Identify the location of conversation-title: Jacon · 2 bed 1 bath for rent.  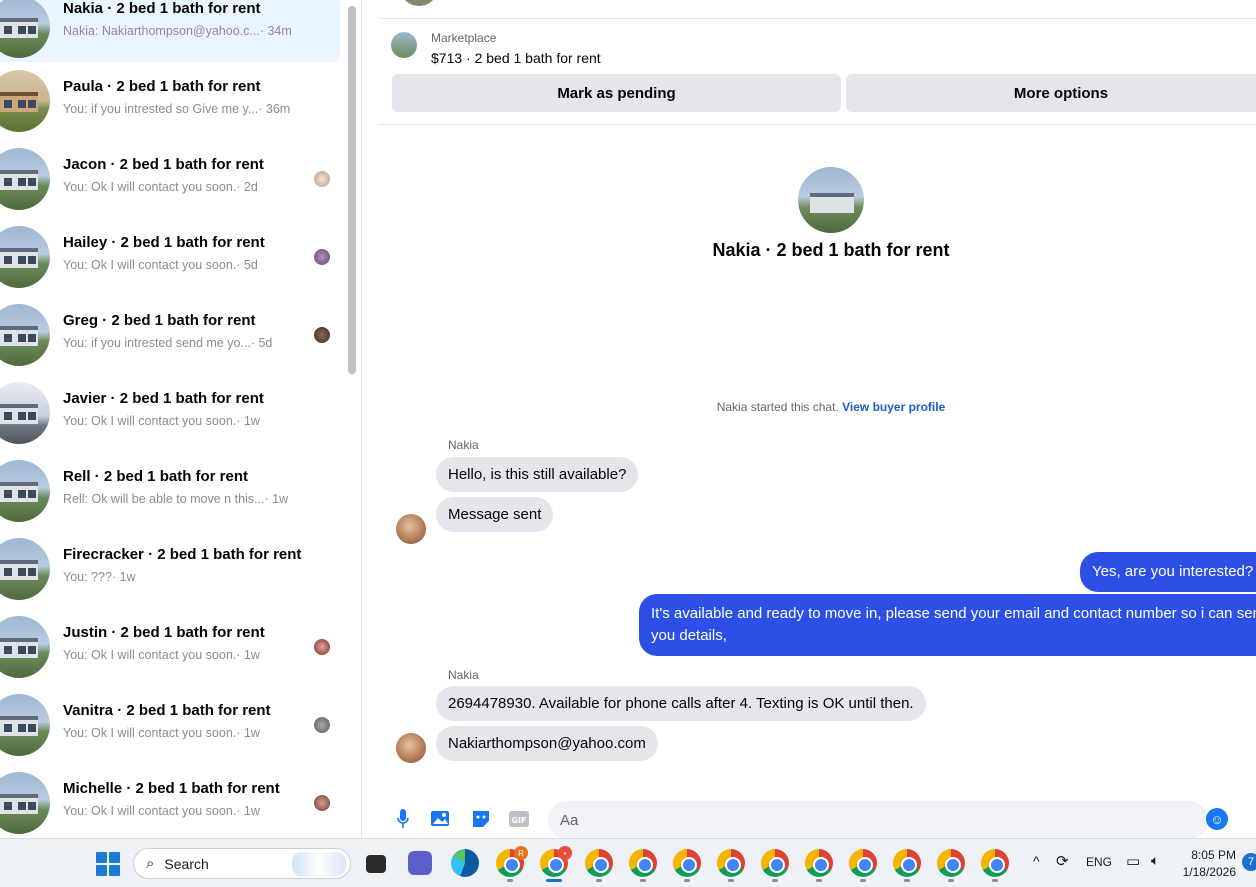
(163, 164).